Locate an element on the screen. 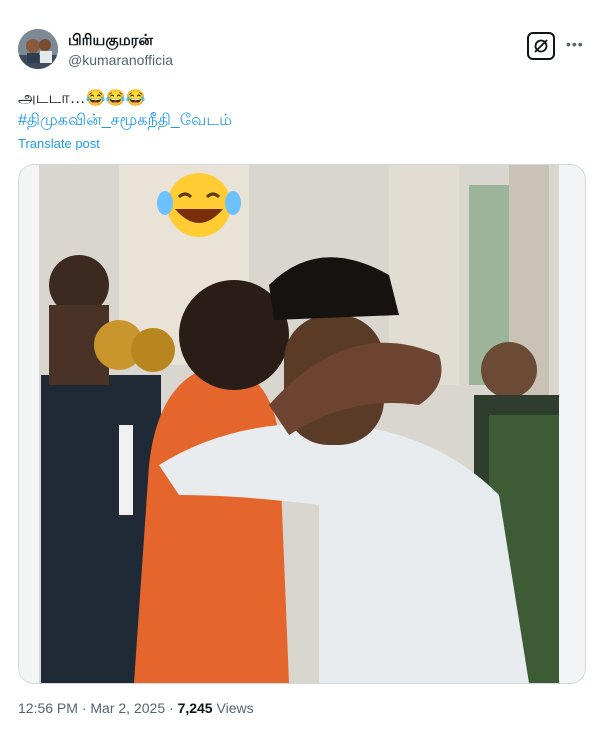 The width and height of the screenshot is (597, 737). avatar is located at coordinates (38, 49).